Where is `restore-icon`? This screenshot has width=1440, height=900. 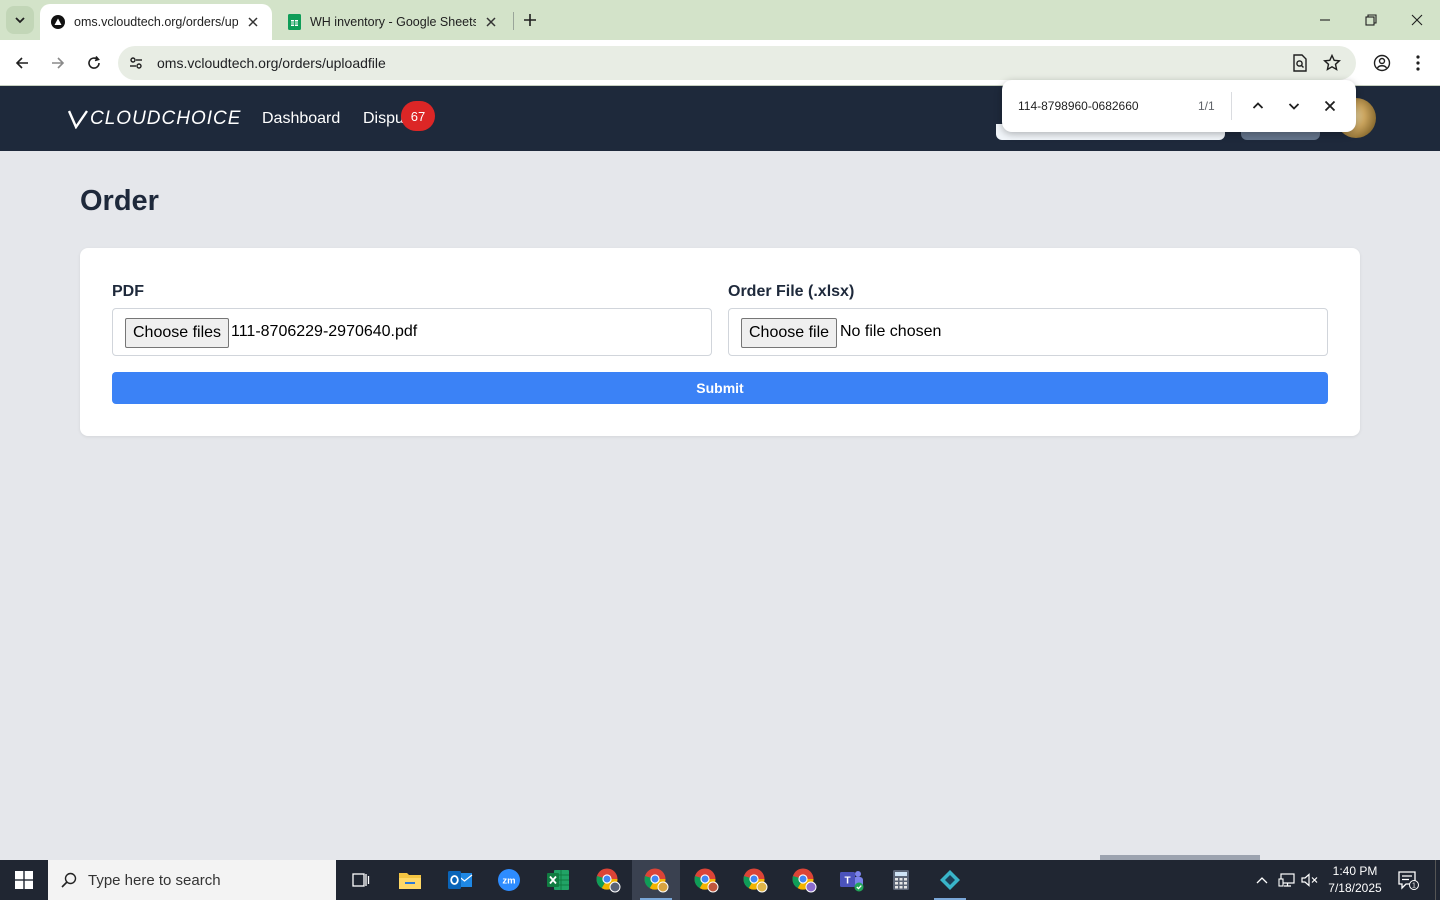
restore-icon is located at coordinates (1371, 20).